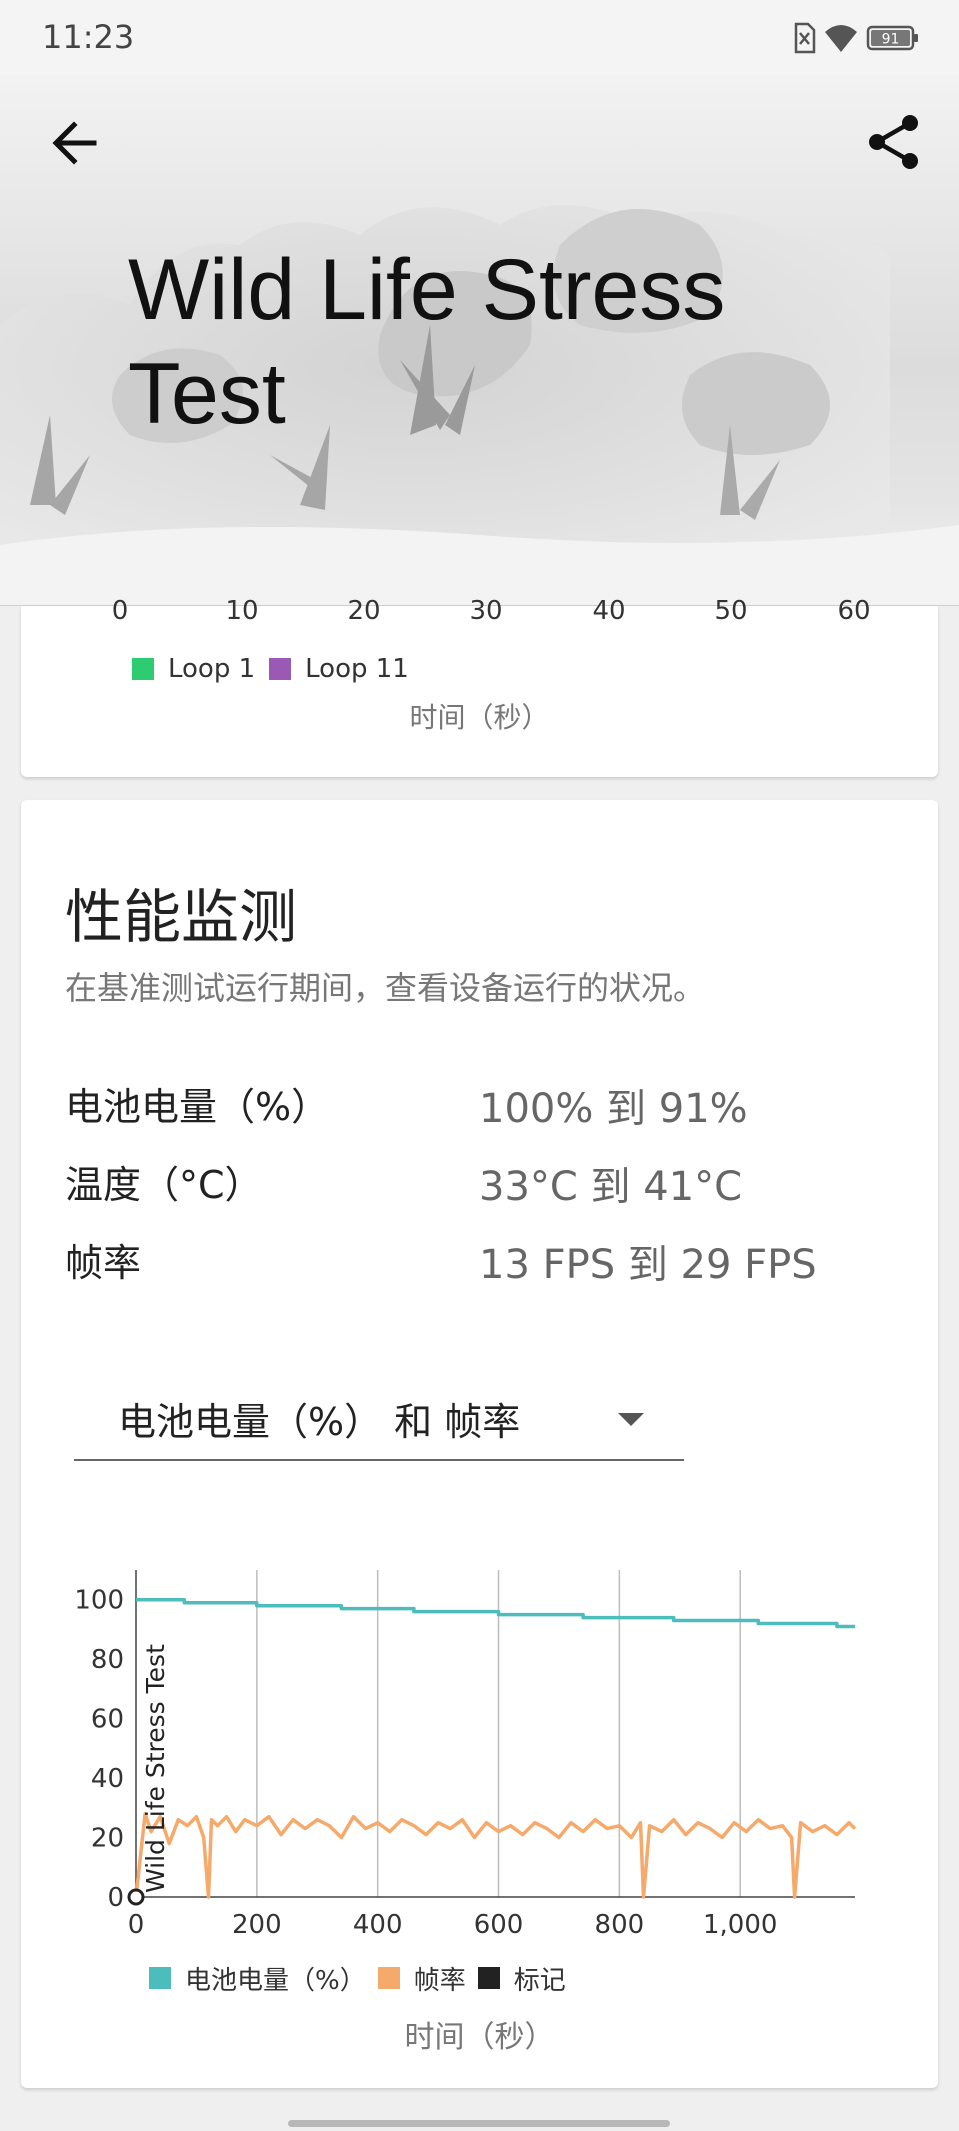  I want to click on legend-label: 标记, so click(539, 1980).